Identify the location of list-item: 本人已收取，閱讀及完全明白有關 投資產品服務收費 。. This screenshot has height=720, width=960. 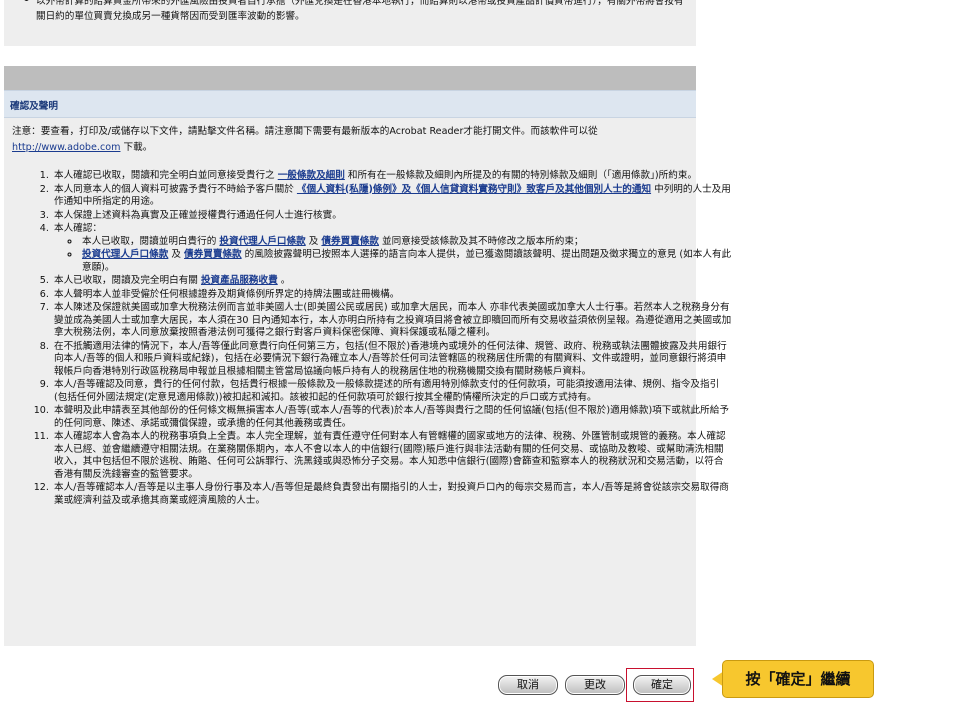
(392, 281).